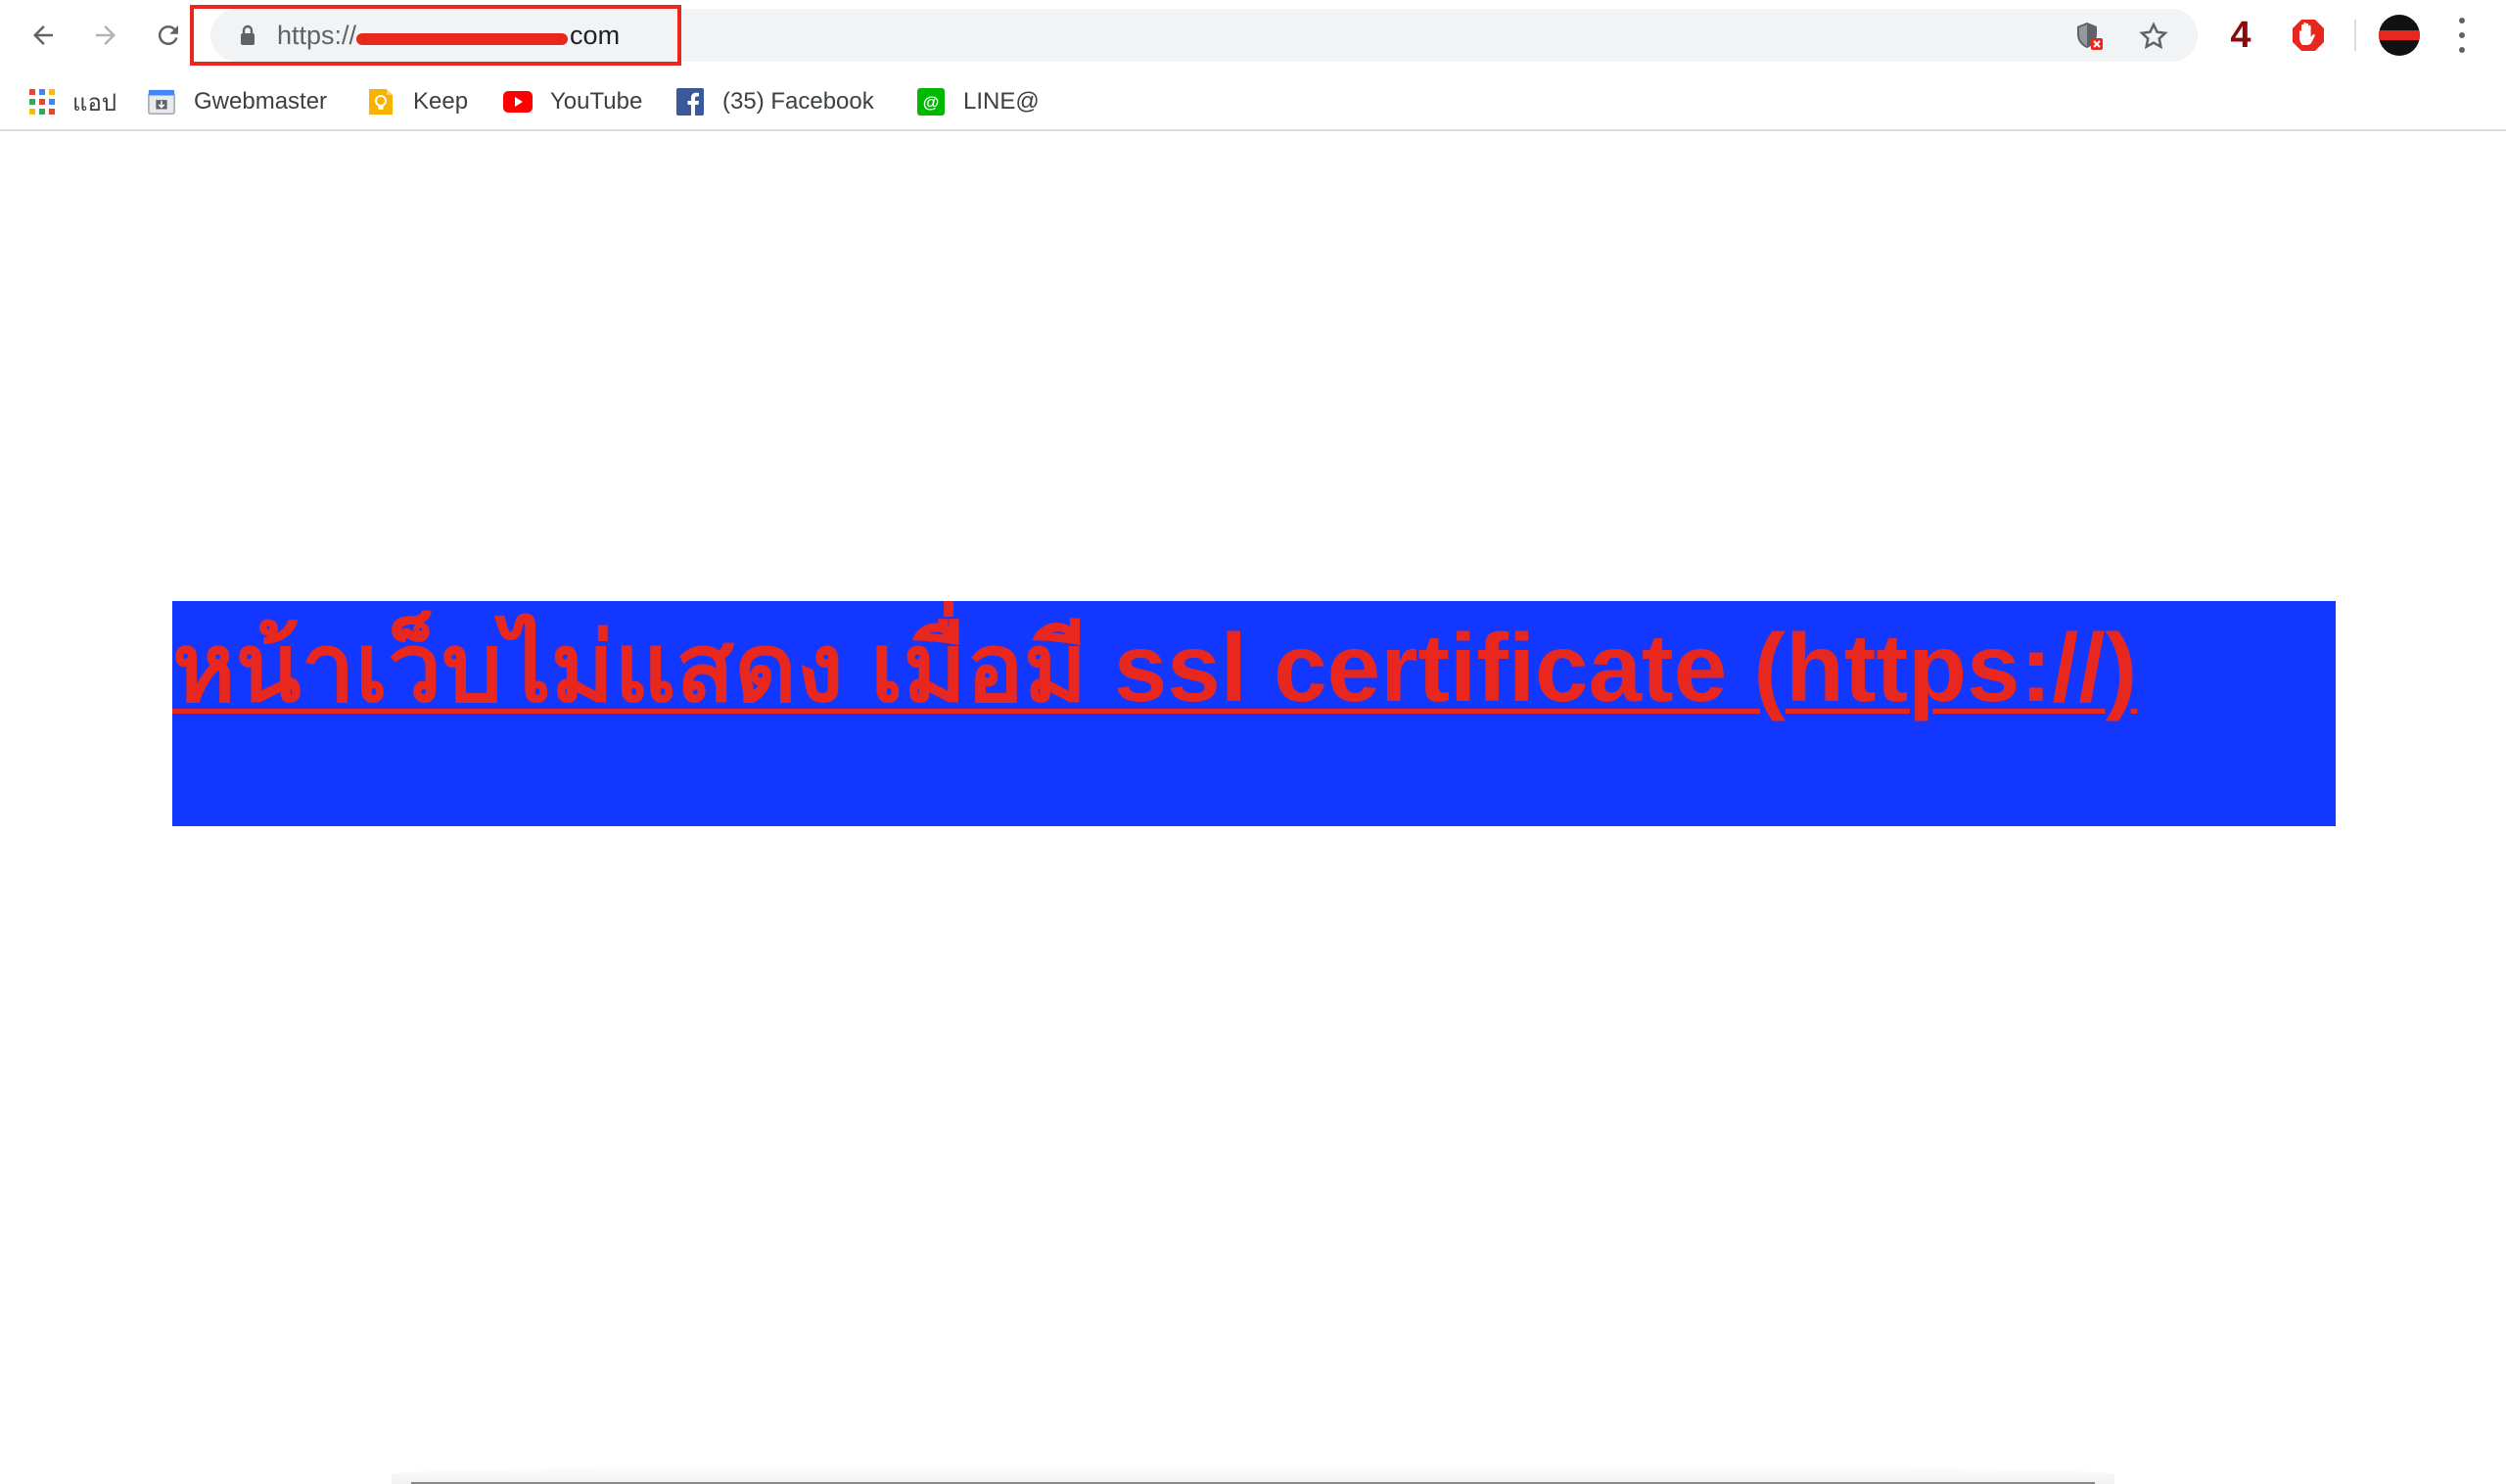  Describe the element at coordinates (435, 35) in the screenshot. I see `address-highlight-box` at that location.